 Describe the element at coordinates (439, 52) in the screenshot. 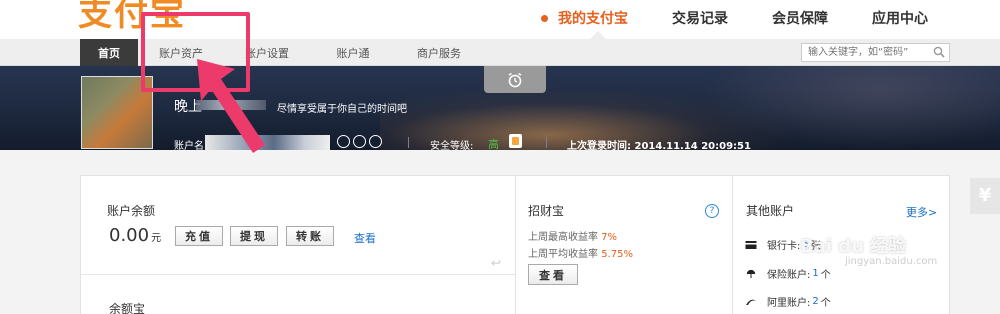

I see `subnav-merchant-services: 商户服务` at that location.